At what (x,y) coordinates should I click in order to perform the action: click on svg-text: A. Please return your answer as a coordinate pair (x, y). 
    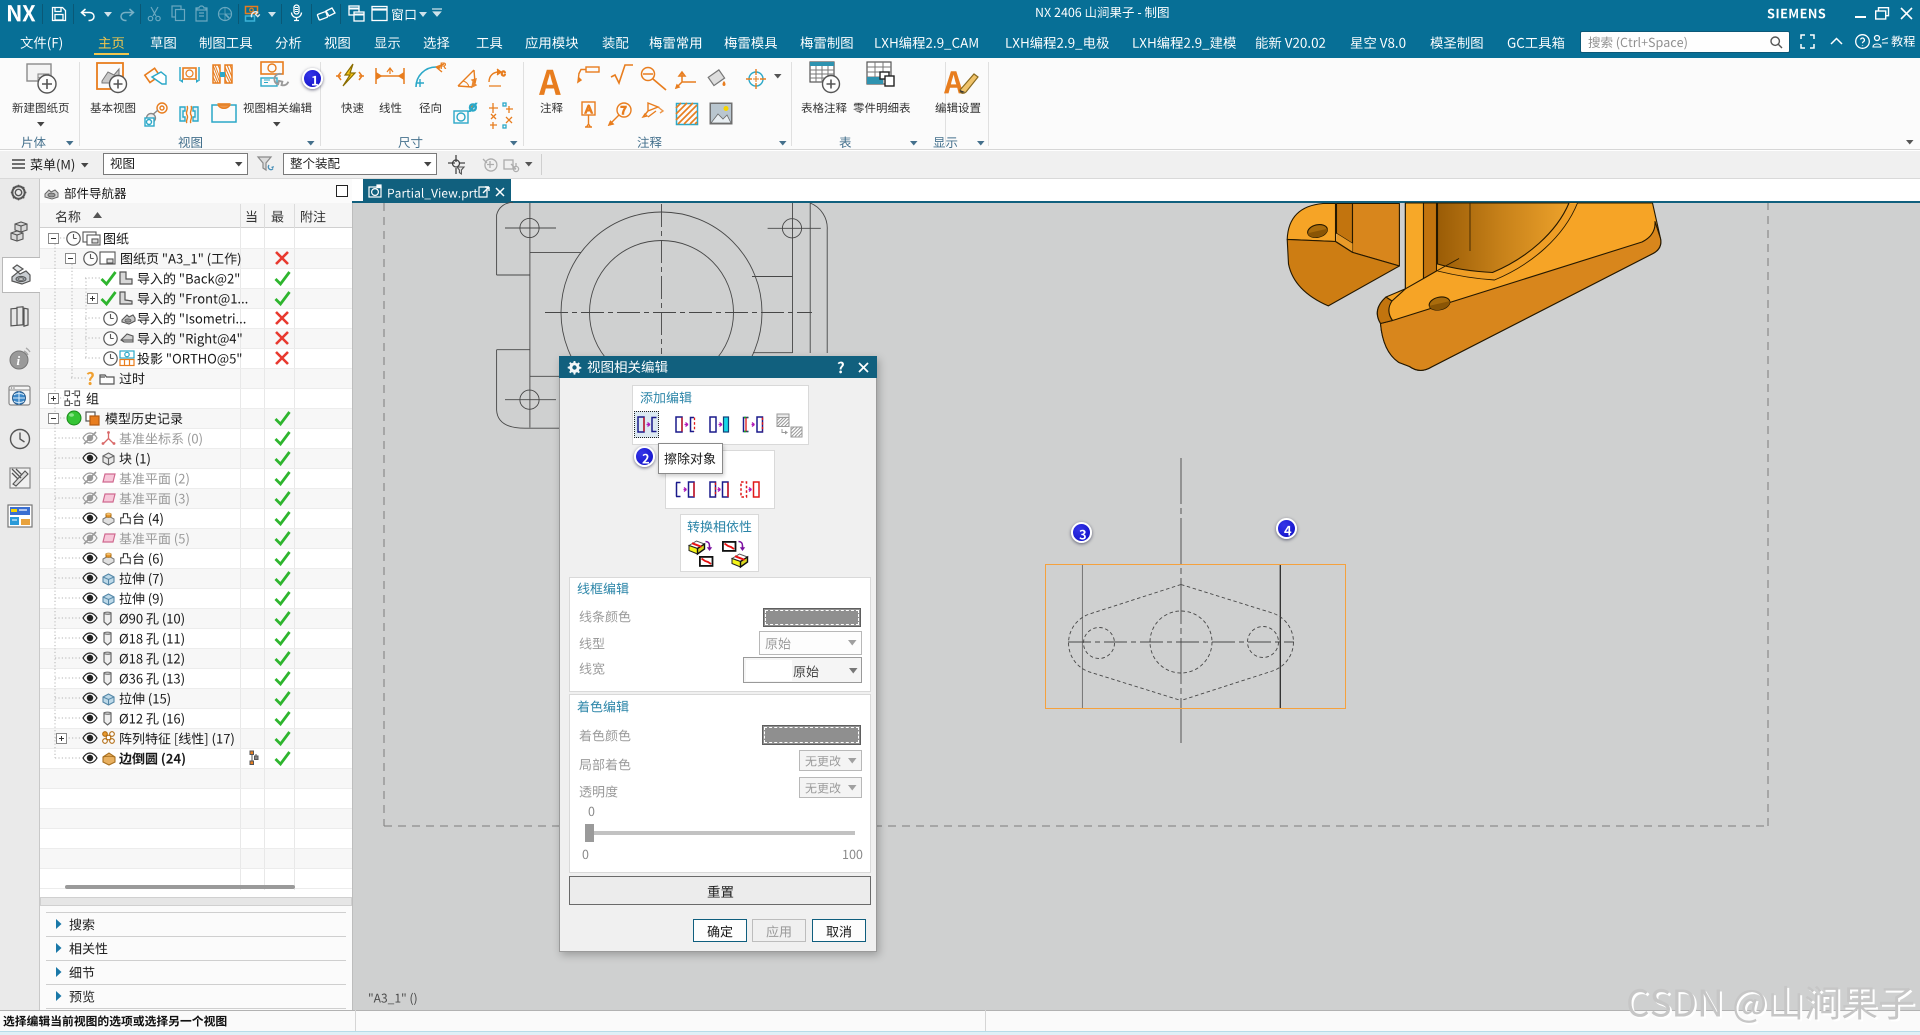
    Looking at the image, I should click on (589, 110).